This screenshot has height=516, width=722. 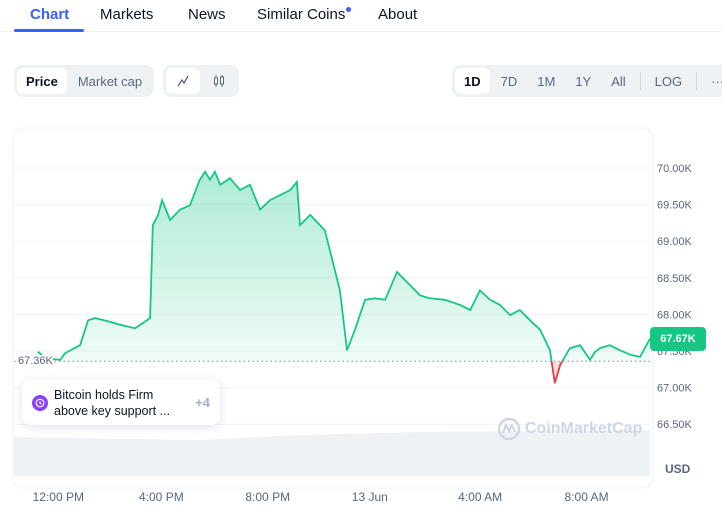 I want to click on chart-type-toggle, so click(x=201, y=81).